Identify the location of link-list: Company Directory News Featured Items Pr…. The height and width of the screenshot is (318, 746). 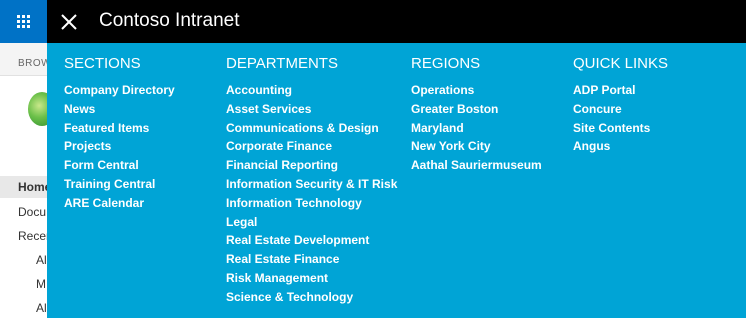
(119, 147).